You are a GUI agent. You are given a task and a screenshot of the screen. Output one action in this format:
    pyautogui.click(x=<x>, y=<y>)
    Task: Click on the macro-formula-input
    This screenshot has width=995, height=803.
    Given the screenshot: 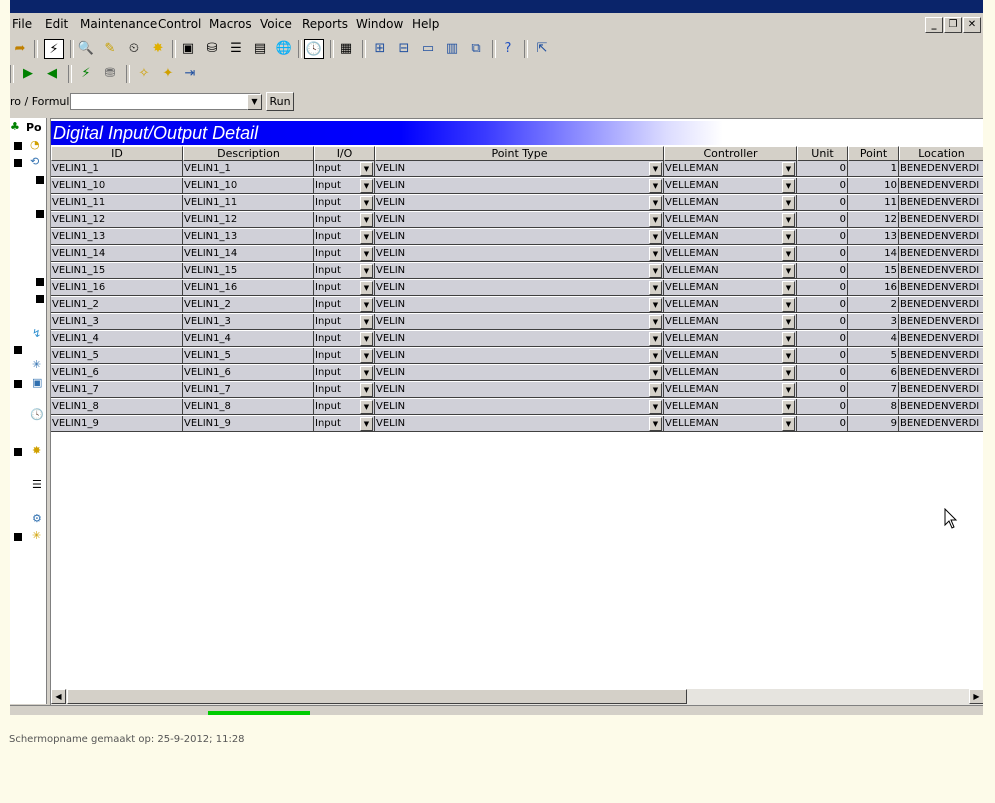 What is the action you would take?
    pyautogui.click(x=165, y=101)
    